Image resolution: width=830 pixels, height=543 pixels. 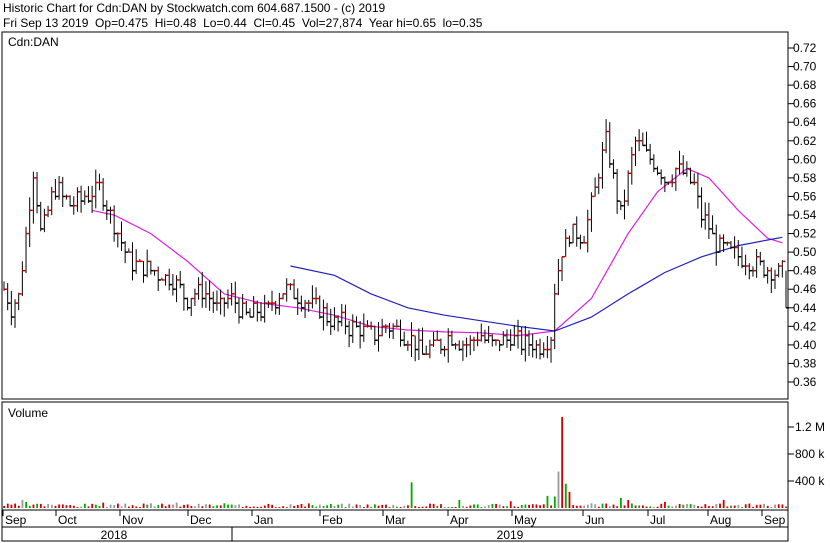 What do you see at coordinates (805, 271) in the screenshot?
I see `price-tick-label: 0.48` at bounding box center [805, 271].